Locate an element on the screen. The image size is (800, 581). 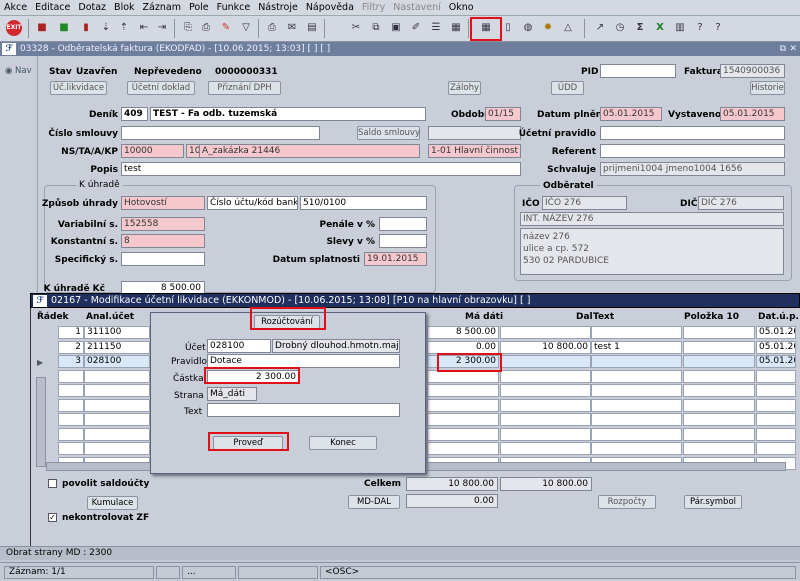
sort-up-icon: ⇡ is located at coordinates (124, 28).